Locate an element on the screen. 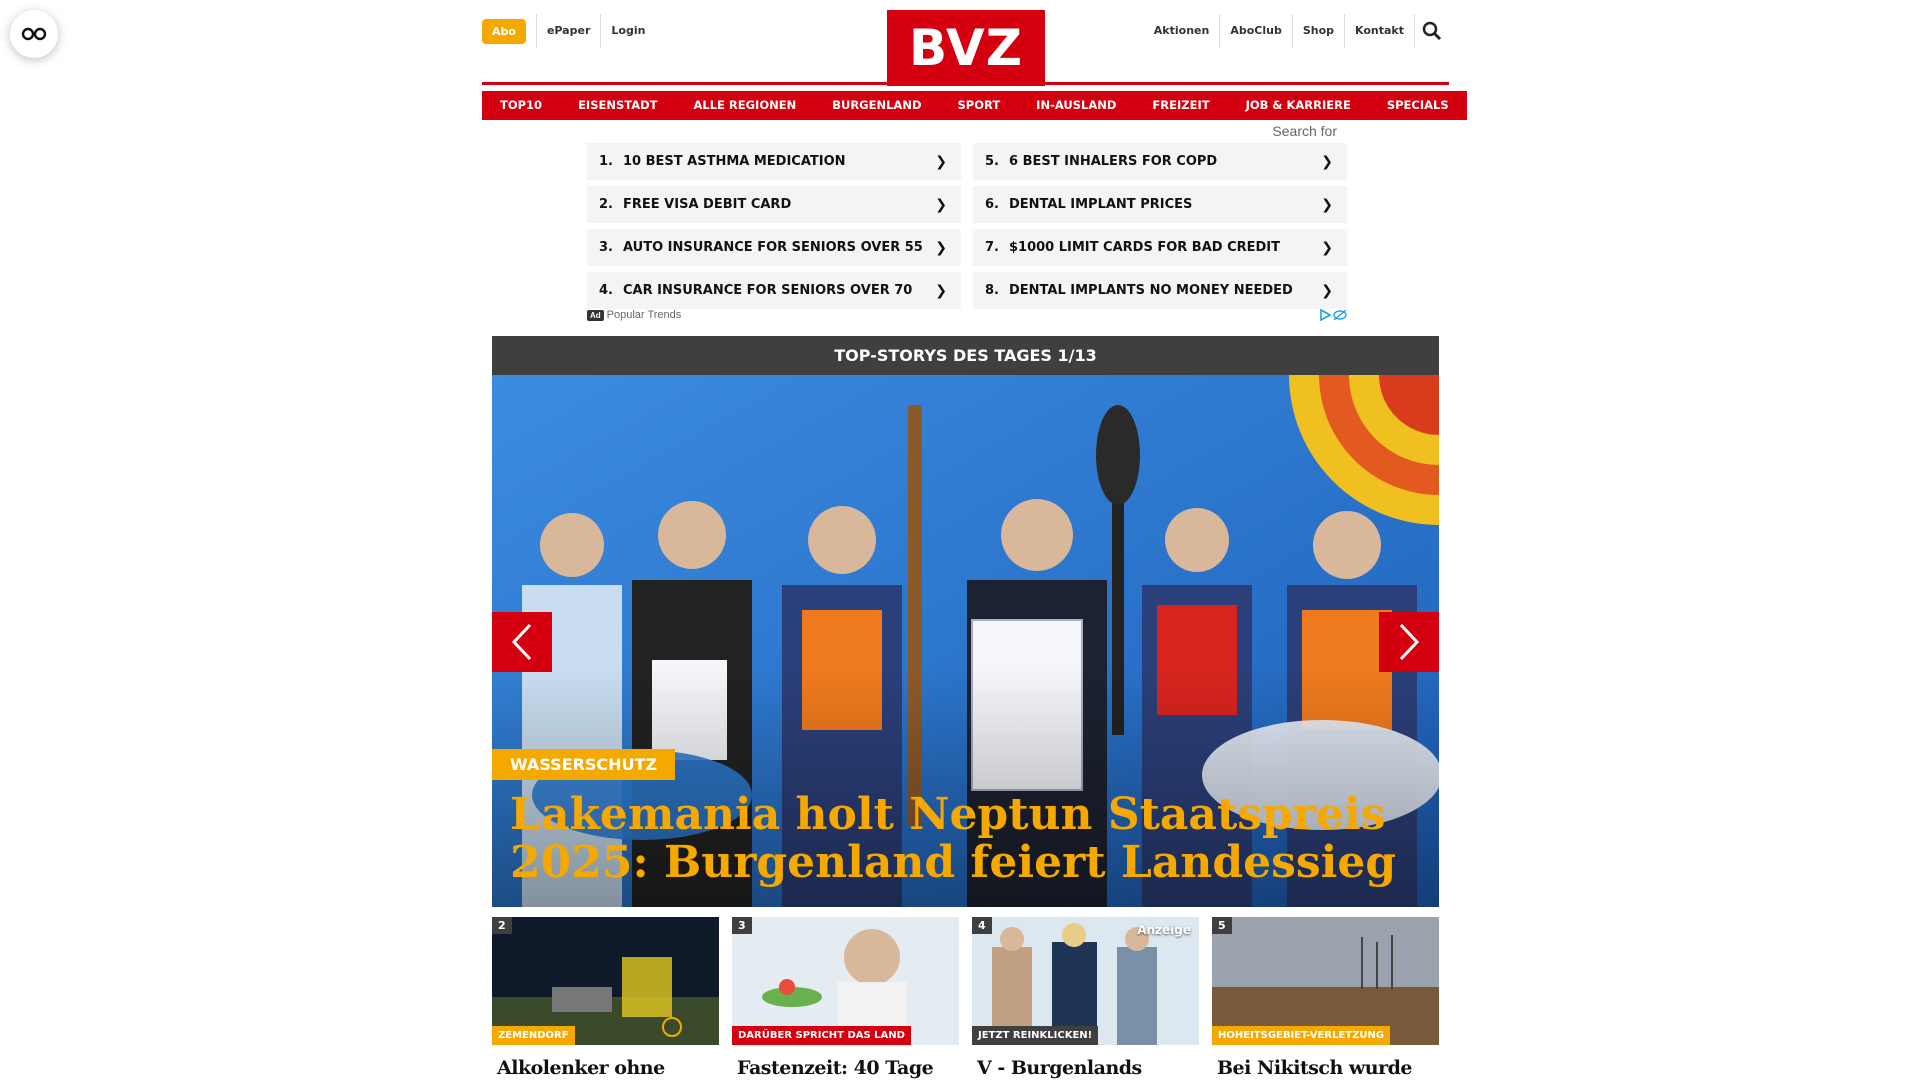  ad-item-text: AUTO INSURANCE FOR SENIORS OVER 55 is located at coordinates (773, 247).